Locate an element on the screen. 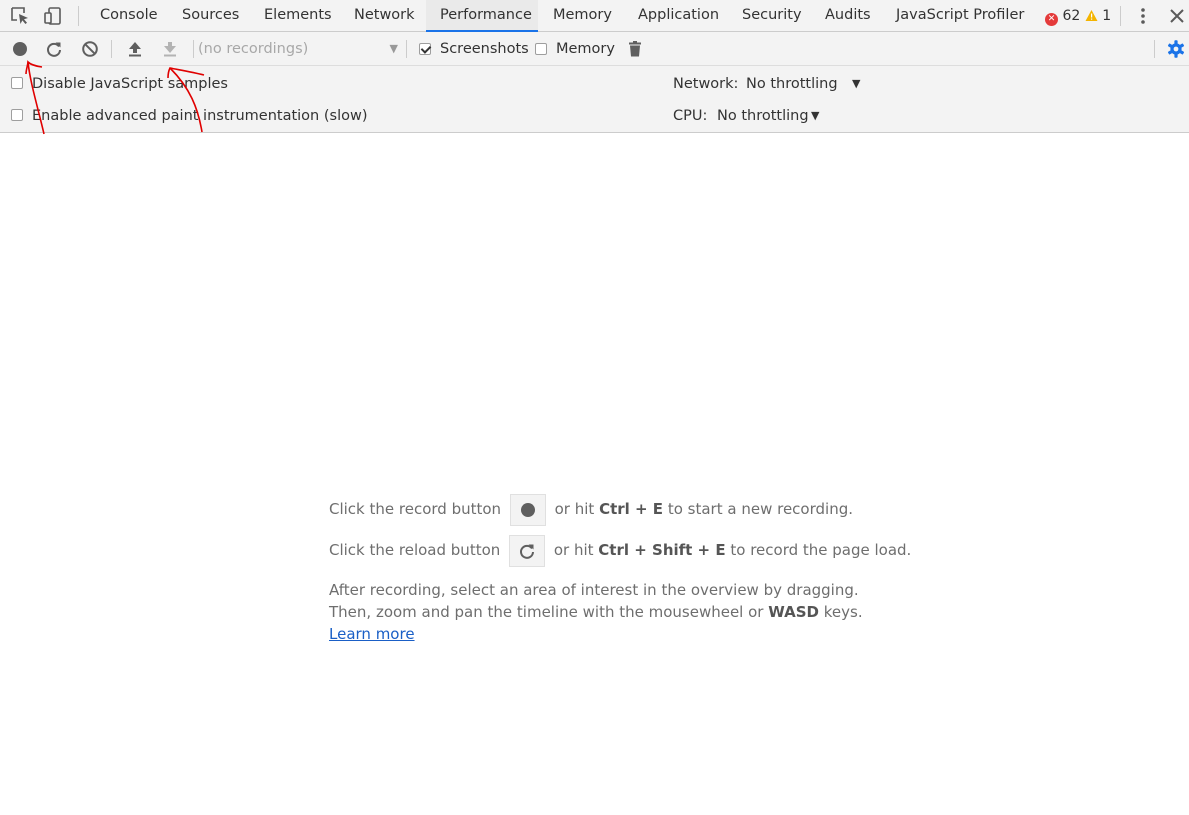 This screenshot has width=1189, height=815. reload-shortcut: Ctrl + Shift + E is located at coordinates (662, 550).